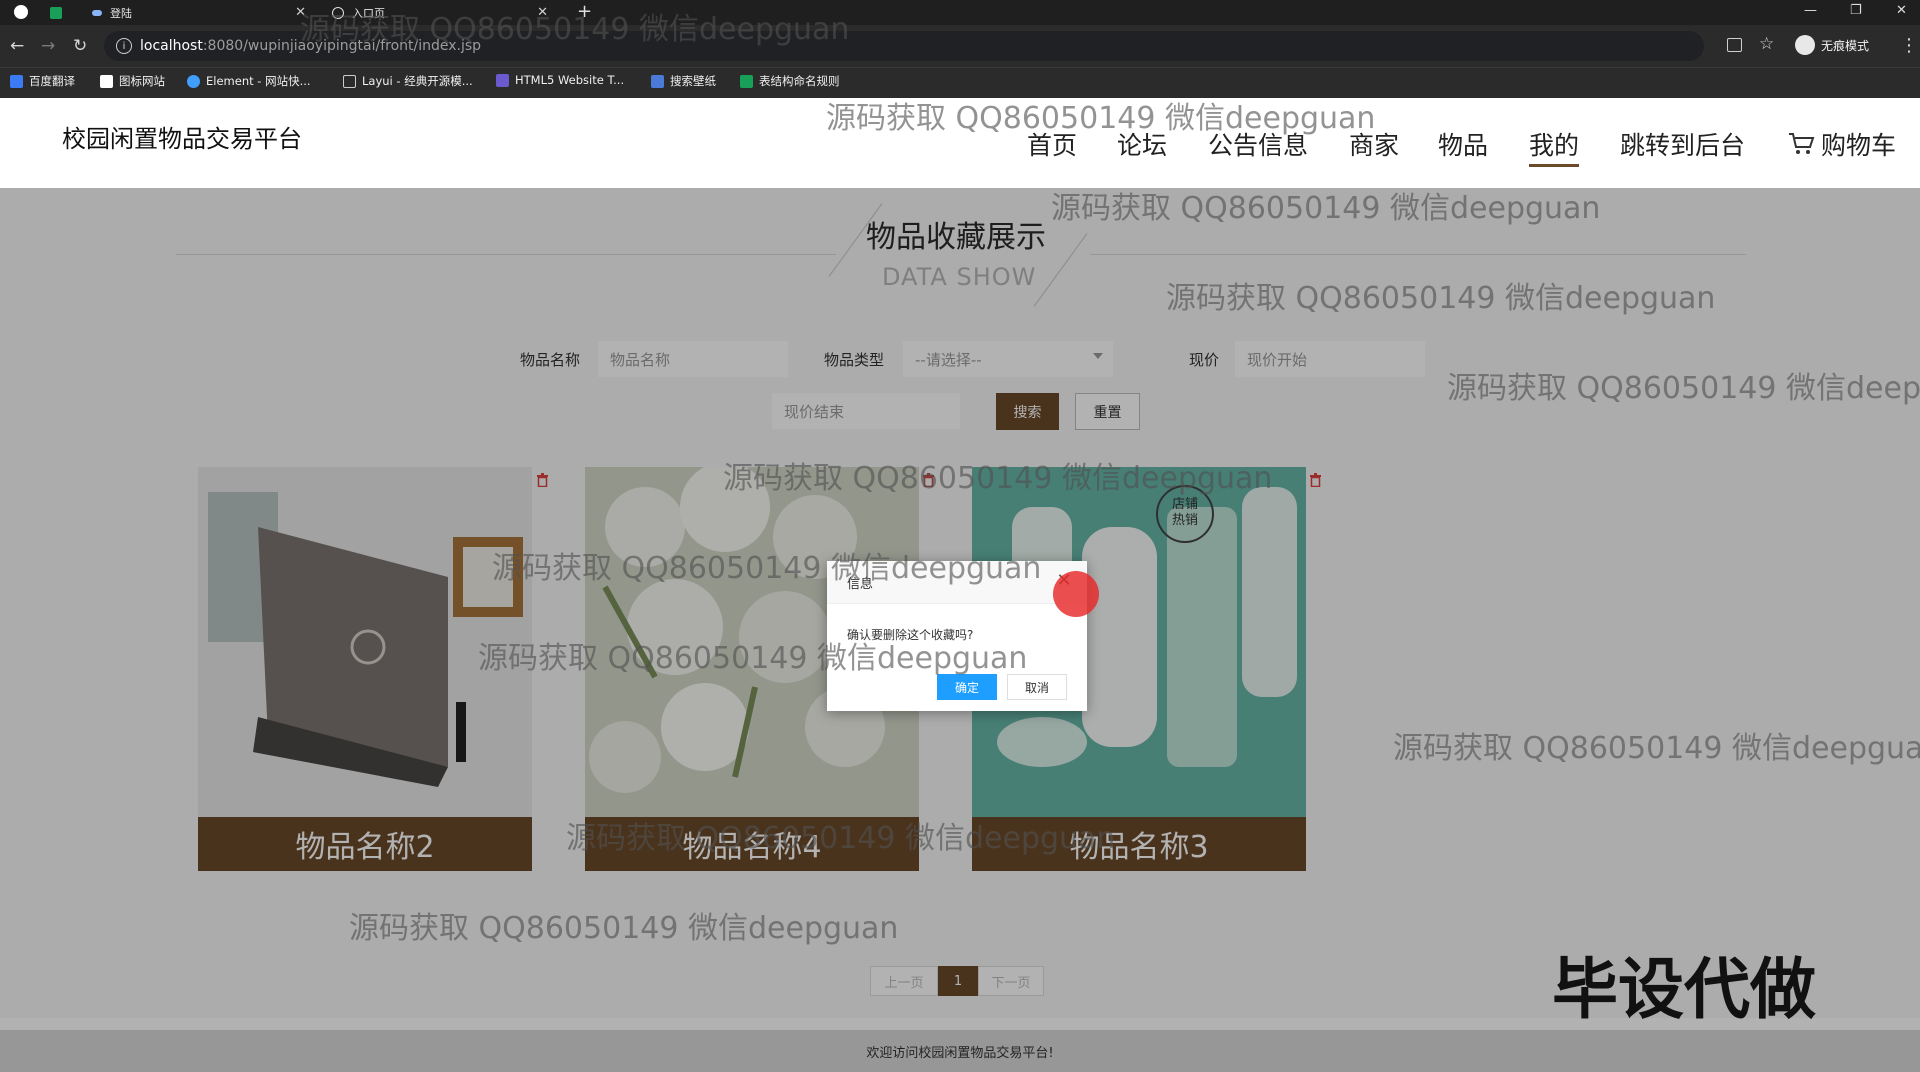  What do you see at coordinates (1856, 10) in the screenshot?
I see `restore-icon: ❐` at bounding box center [1856, 10].